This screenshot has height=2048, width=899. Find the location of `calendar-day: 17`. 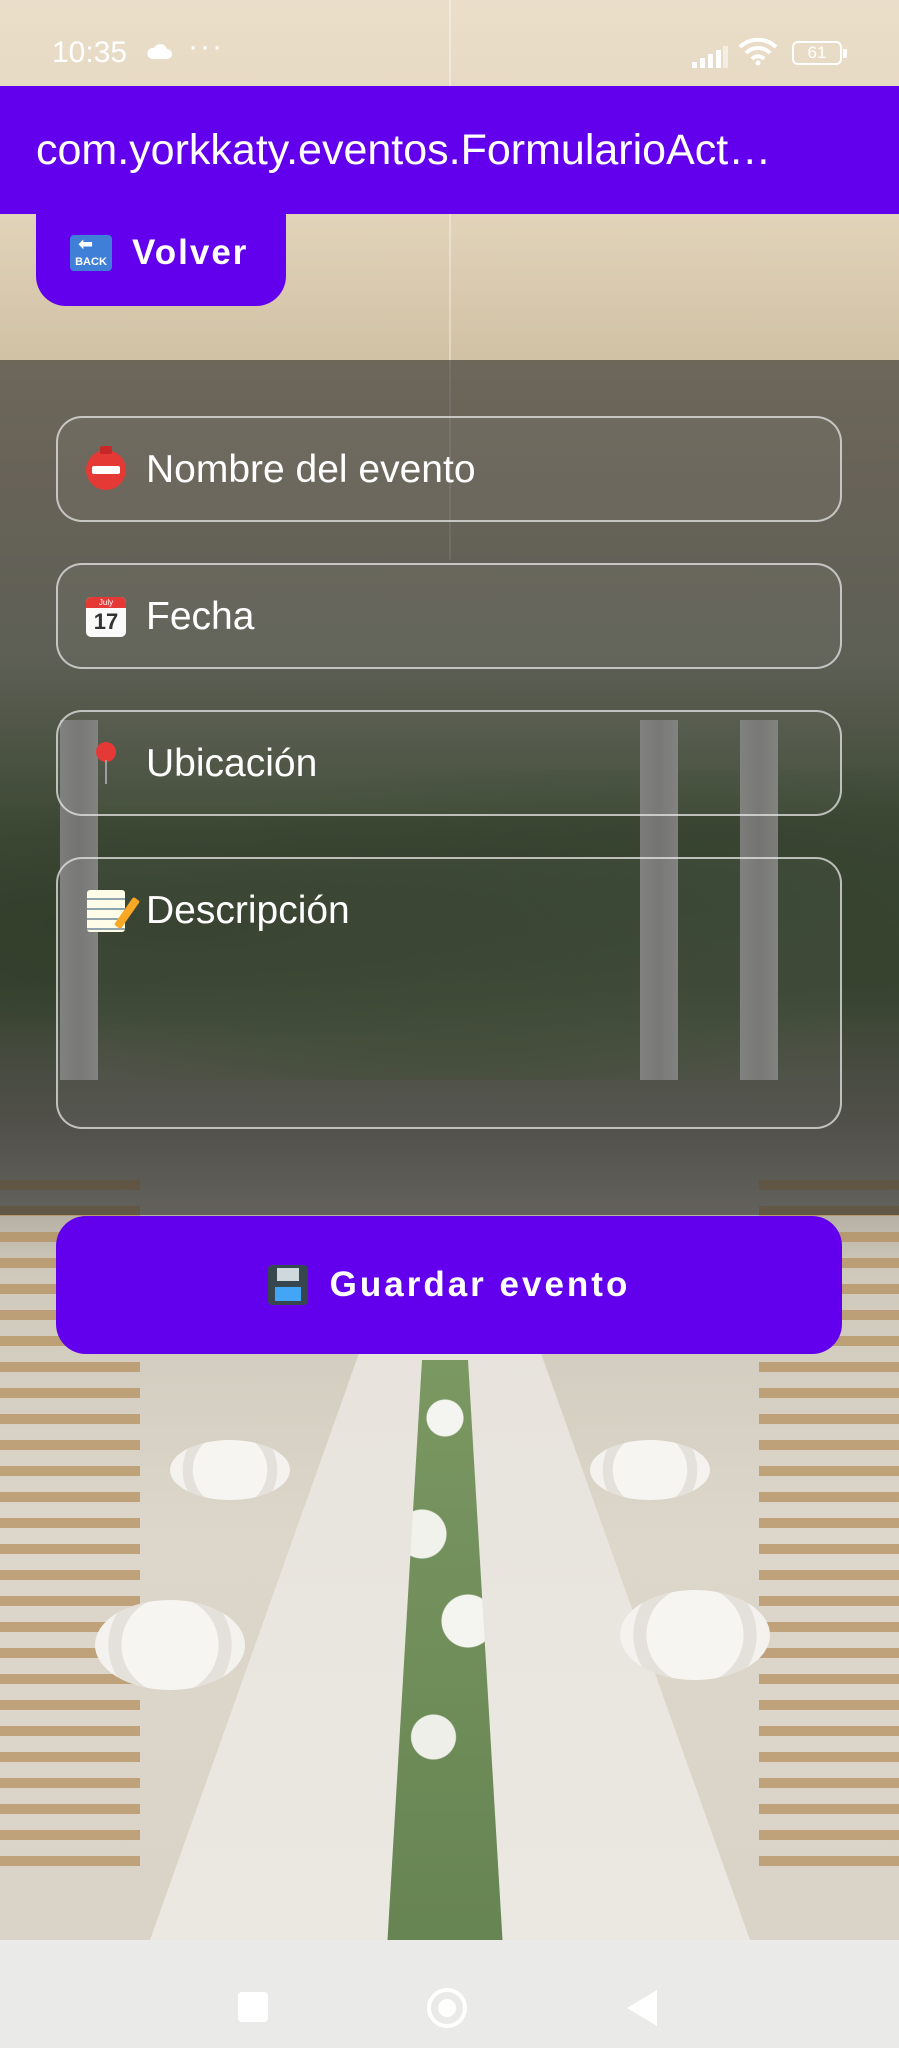

calendar-day: 17 is located at coordinates (106, 621).